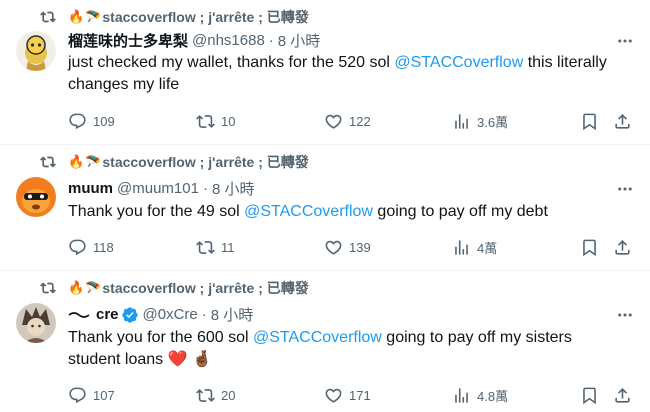  What do you see at coordinates (215, 395) in the screenshot?
I see `repost-button: 20` at bounding box center [215, 395].